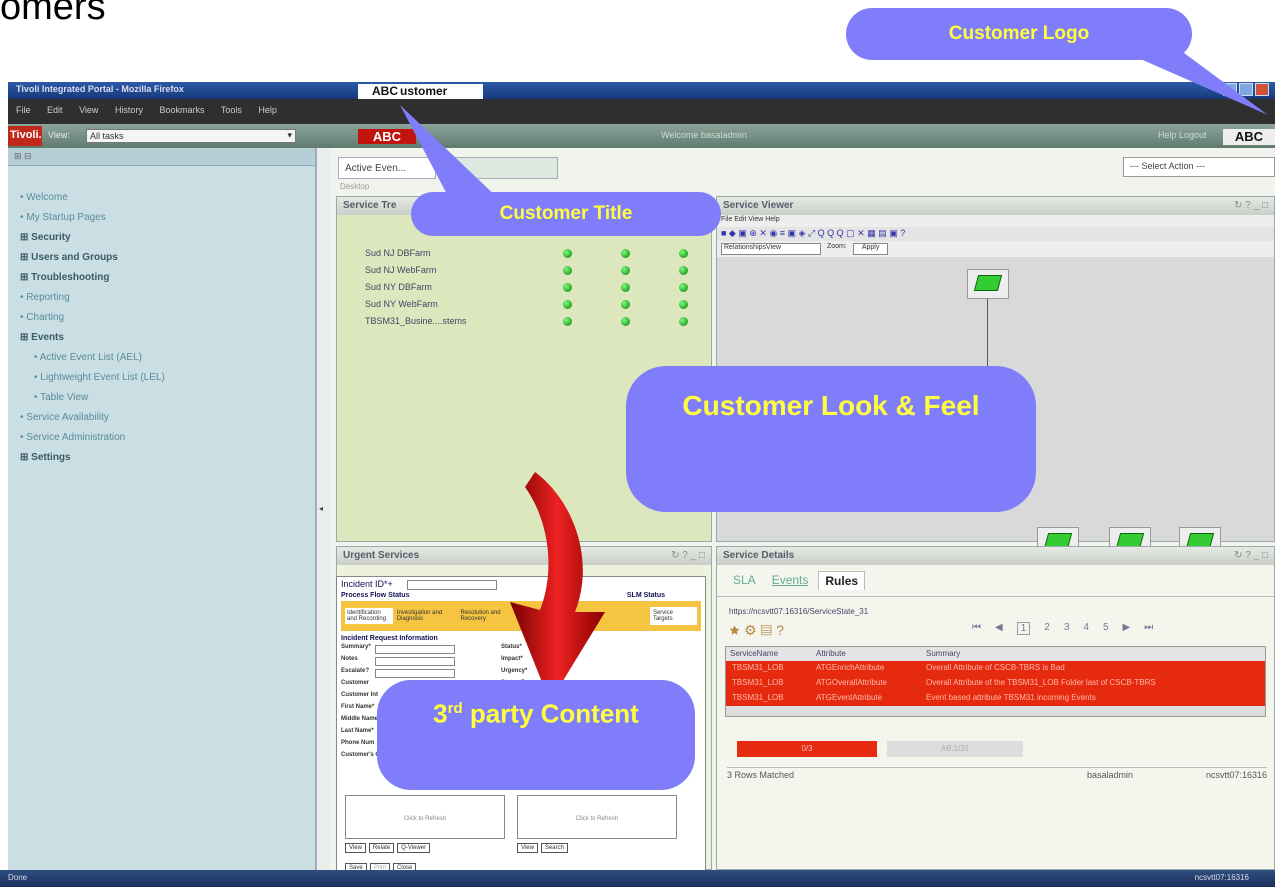  I want to click on tab-rules: Rules, so click(842, 580).